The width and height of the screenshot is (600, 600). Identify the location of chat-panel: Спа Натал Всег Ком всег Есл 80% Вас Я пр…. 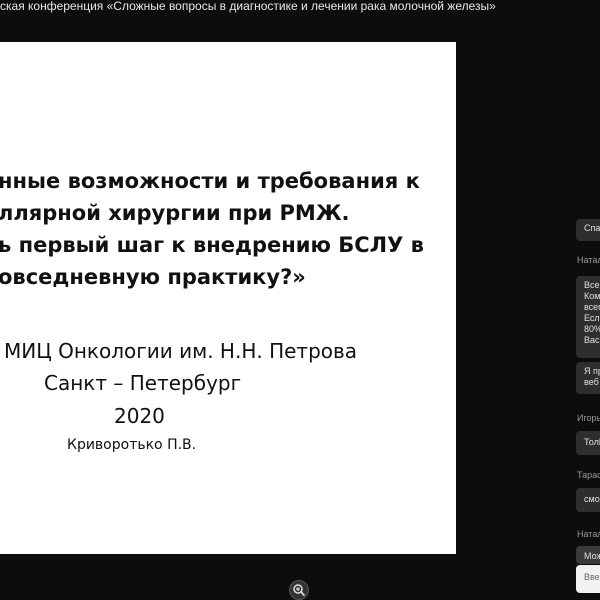
(586, 300).